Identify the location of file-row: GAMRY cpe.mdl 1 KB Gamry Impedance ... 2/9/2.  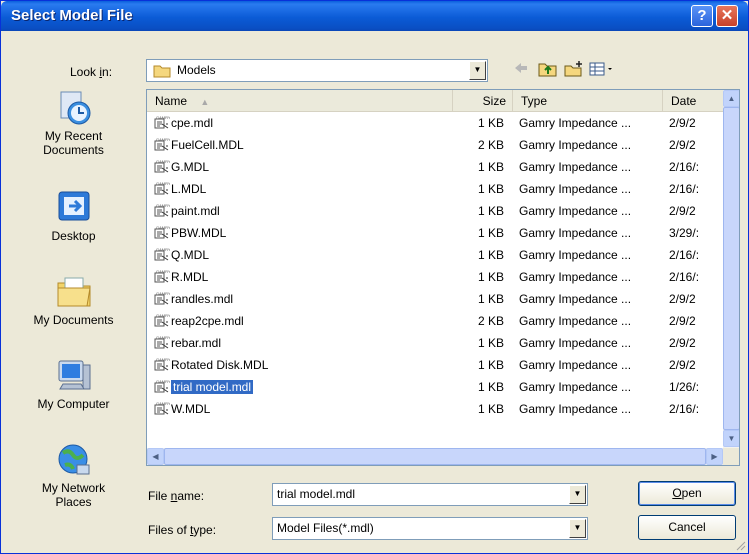
(435, 123).